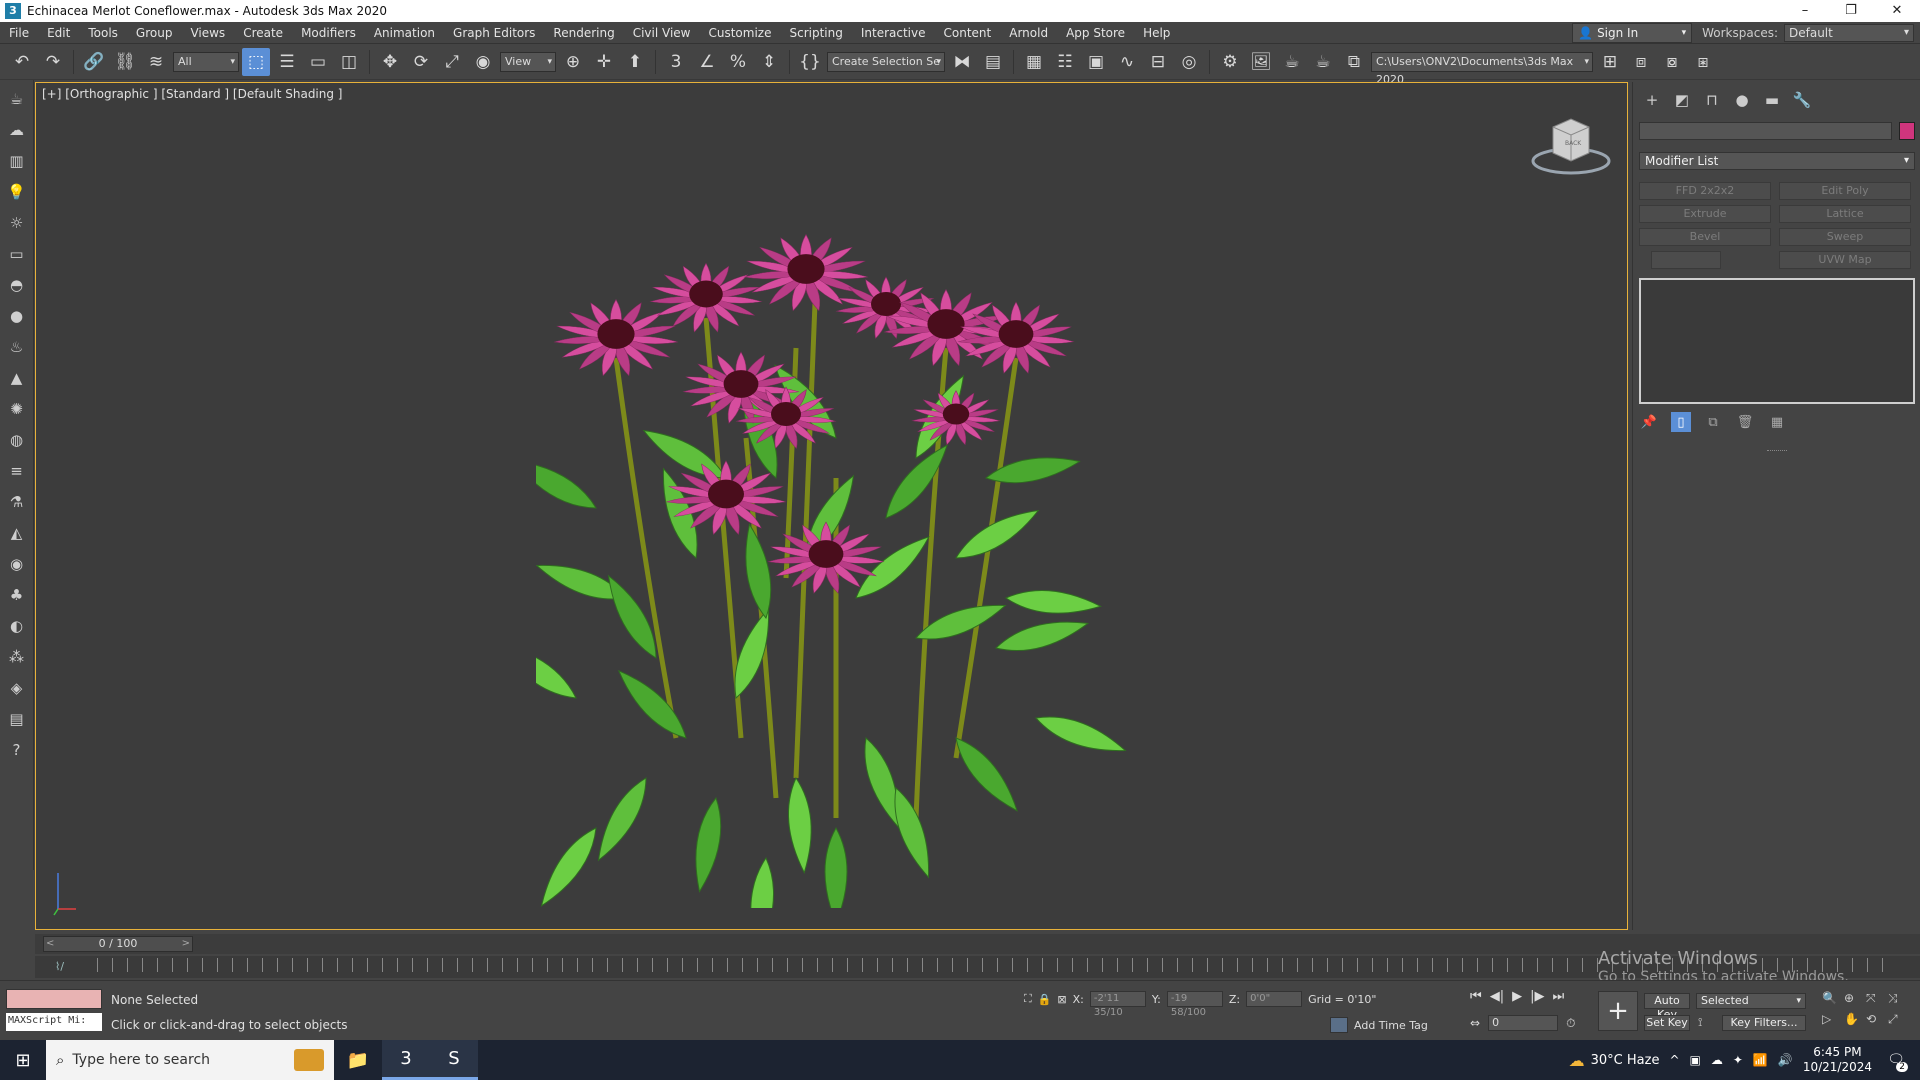 This screenshot has height=1080, width=1920. I want to click on help-icon: ?, so click(17, 750).